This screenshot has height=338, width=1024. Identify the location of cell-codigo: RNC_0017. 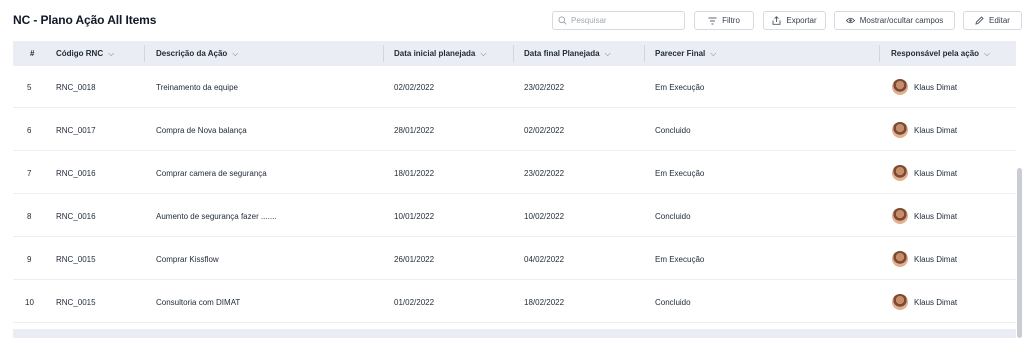
(76, 130).